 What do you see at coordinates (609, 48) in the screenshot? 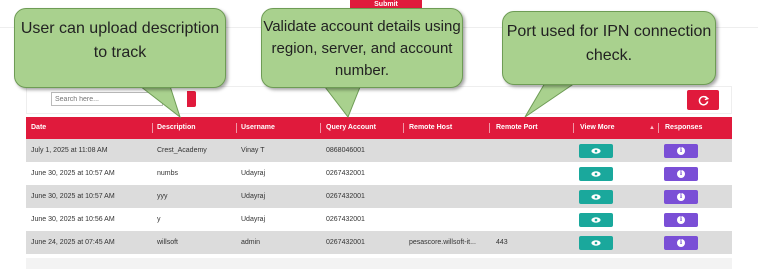
I see `callout-port: Port used for IPN connection check.` at bounding box center [609, 48].